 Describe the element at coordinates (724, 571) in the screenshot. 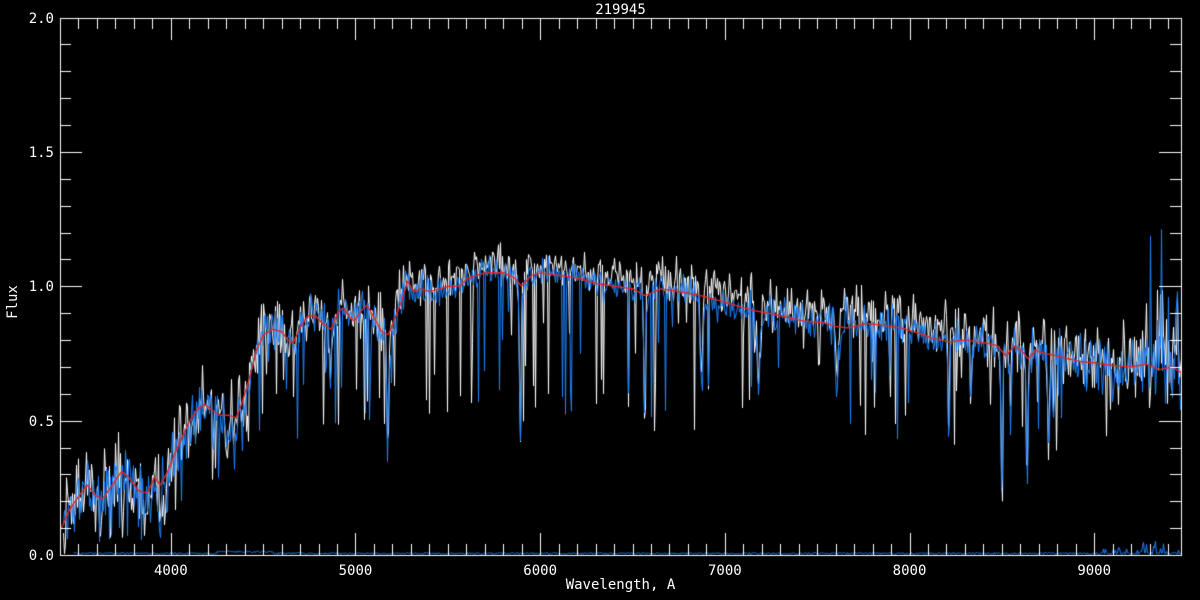

I see `x-tick-label: 7000` at that location.